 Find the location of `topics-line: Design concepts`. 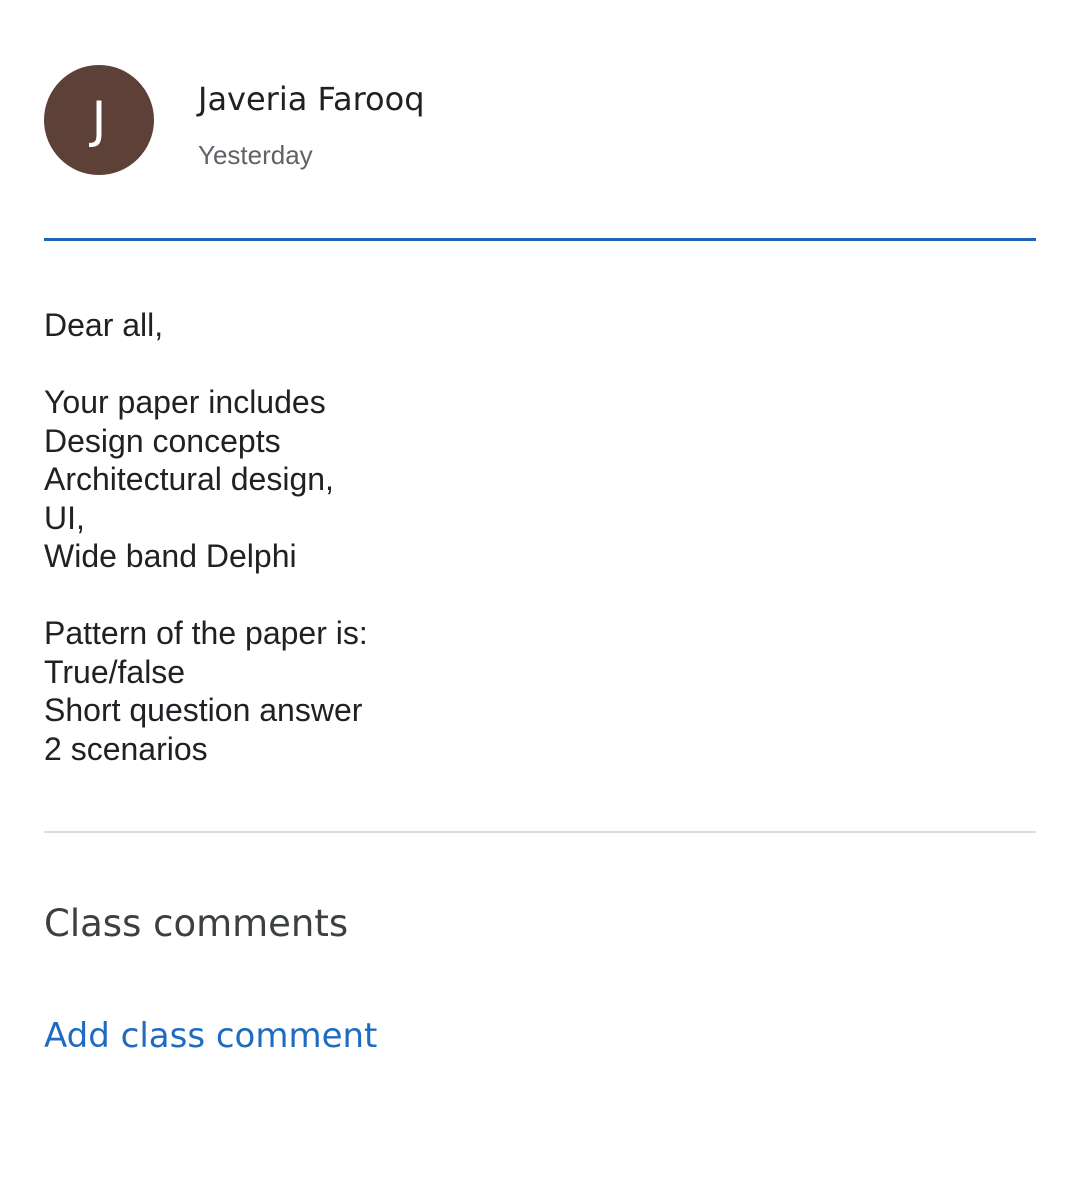

topics-line: Design concepts is located at coordinates (162, 440).